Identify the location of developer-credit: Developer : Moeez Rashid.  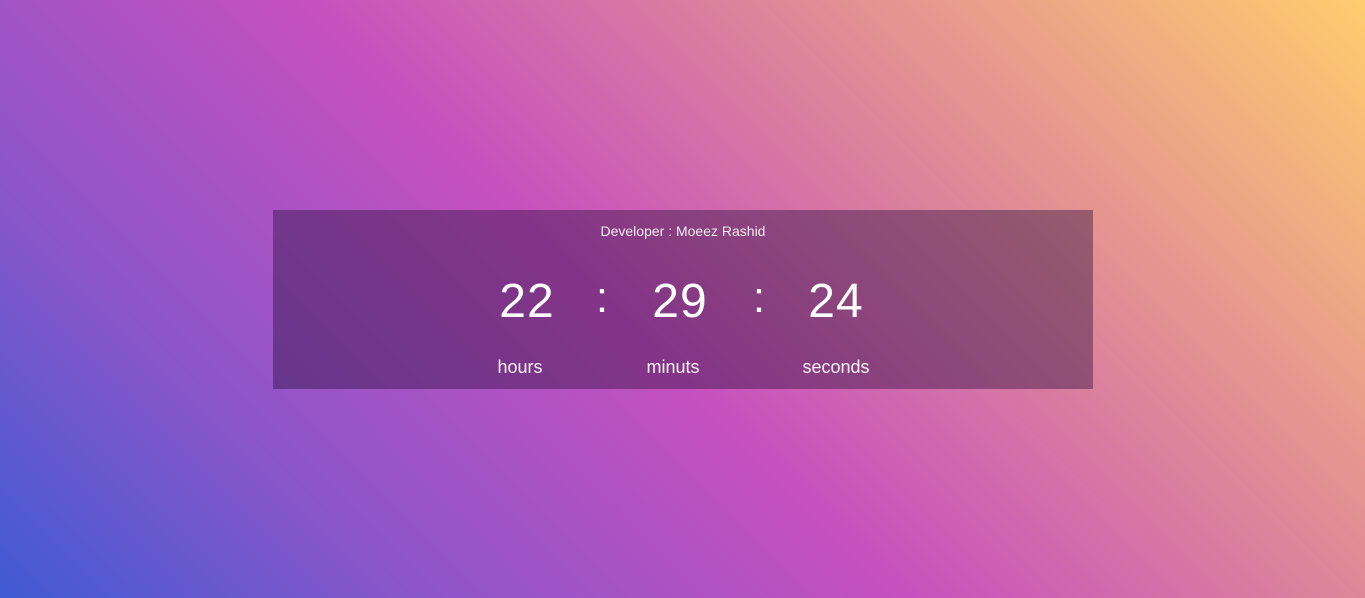
(683, 231).